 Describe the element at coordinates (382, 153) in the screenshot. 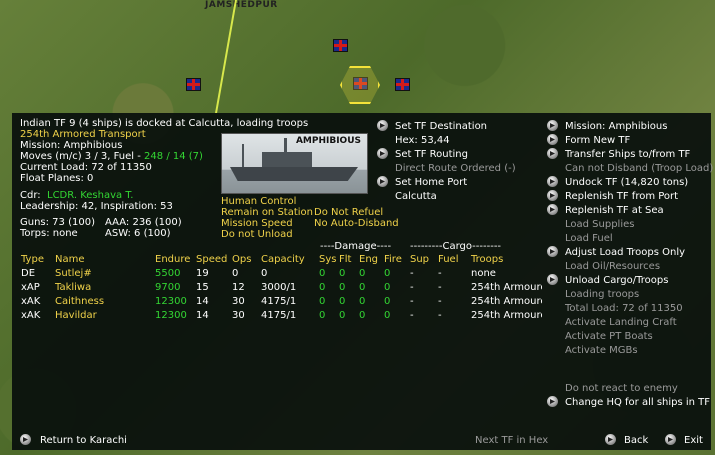

I see `set-routing-button-icon` at that location.